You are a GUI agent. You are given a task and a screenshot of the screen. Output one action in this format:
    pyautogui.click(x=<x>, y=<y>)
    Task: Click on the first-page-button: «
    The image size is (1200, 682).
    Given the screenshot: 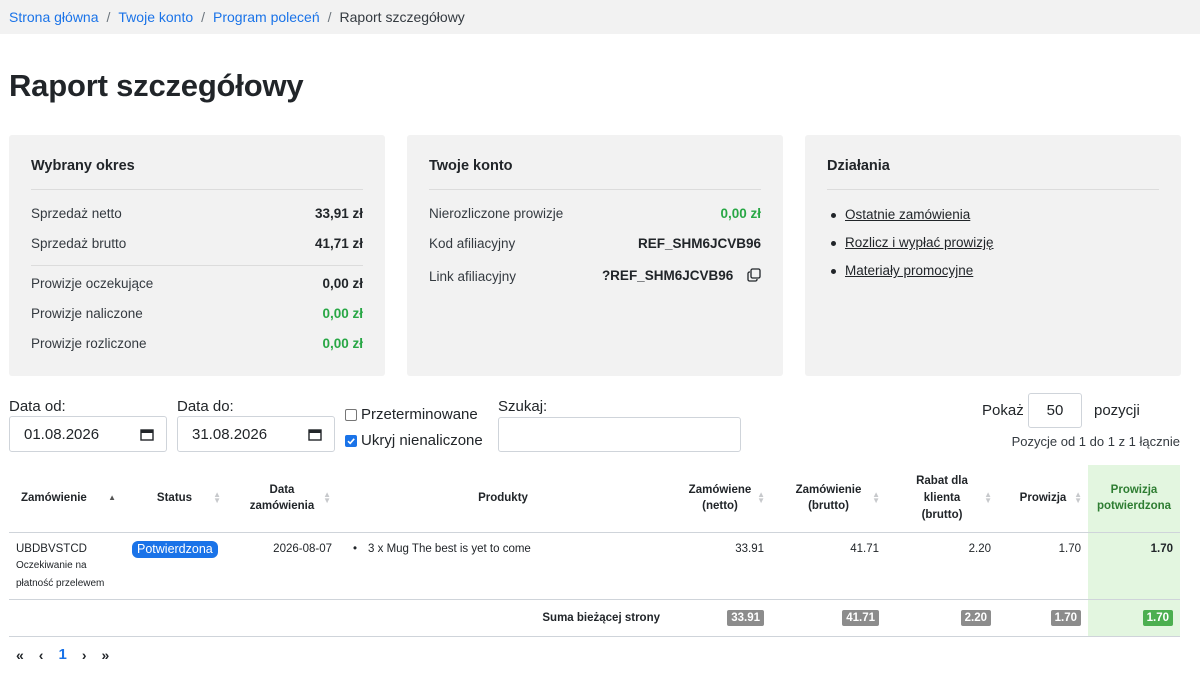 What is the action you would take?
    pyautogui.click(x=20, y=655)
    